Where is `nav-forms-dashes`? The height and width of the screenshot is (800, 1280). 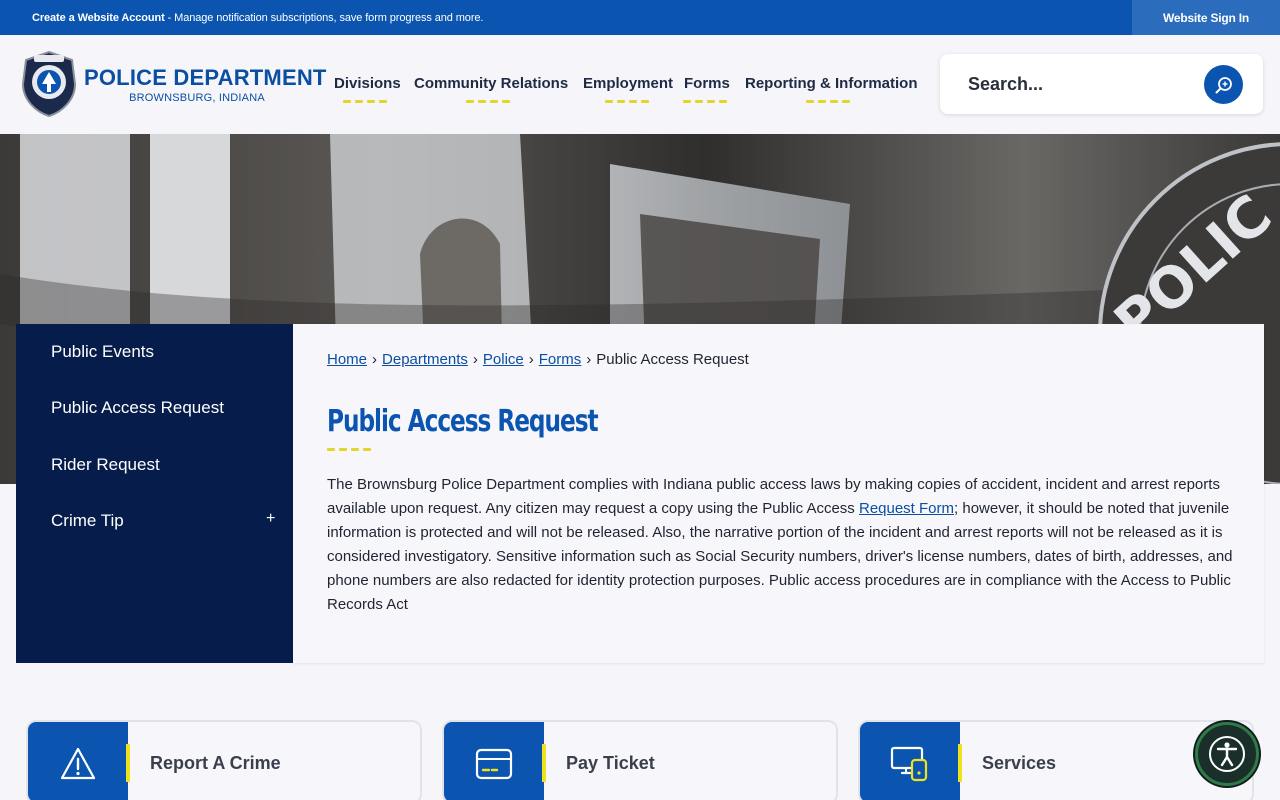 nav-forms-dashes is located at coordinates (705, 101).